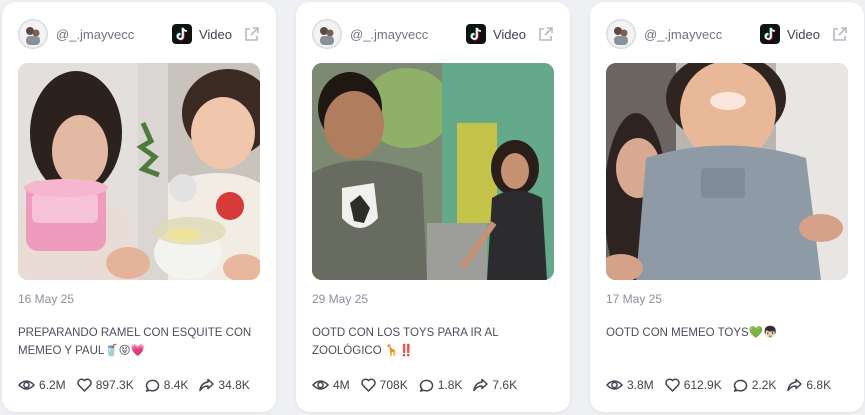  Describe the element at coordinates (764, 385) in the screenshot. I see `comments-count: 2.2K` at that location.